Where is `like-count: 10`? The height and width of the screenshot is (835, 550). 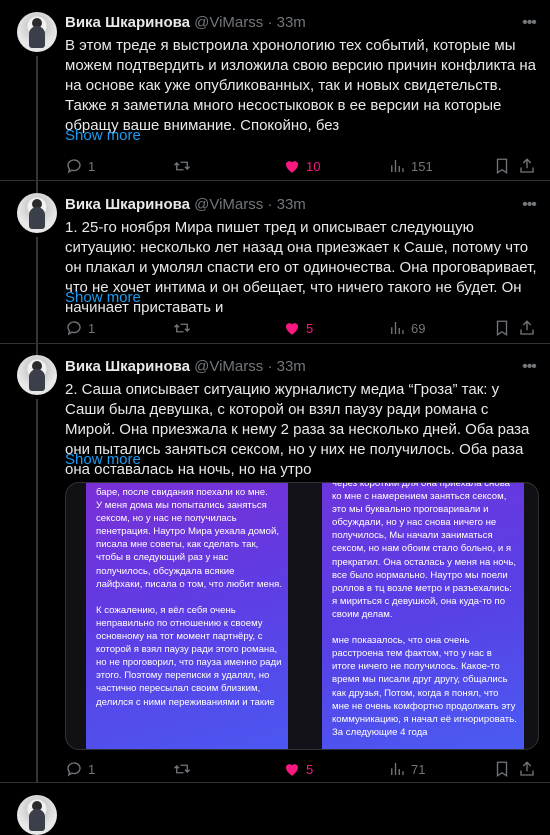 like-count: 10 is located at coordinates (313, 166).